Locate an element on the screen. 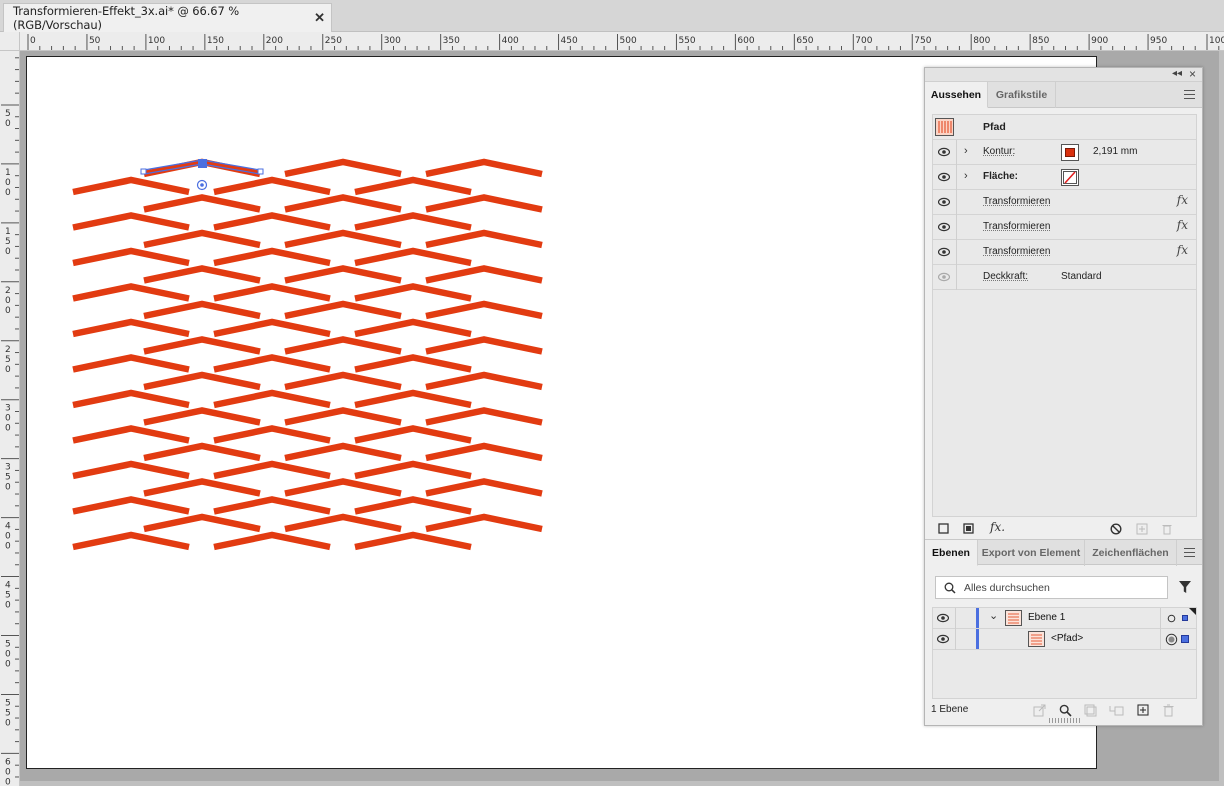  new-fill-icon is located at coordinates (969, 529).